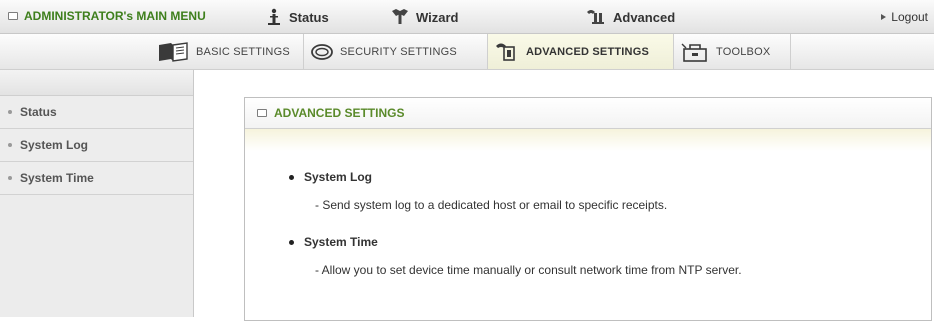  I want to click on panel-header-glow, so click(588, 140).